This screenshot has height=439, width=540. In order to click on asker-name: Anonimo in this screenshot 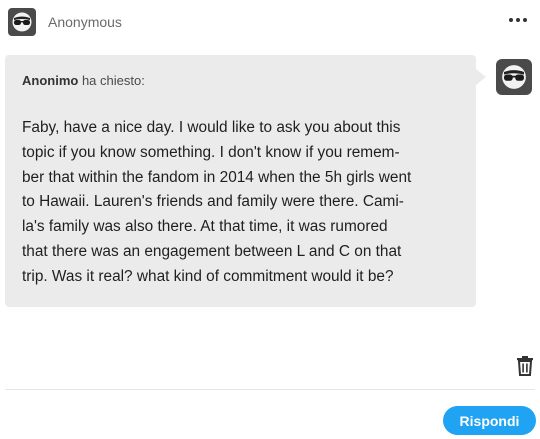, I will do `click(50, 80)`.